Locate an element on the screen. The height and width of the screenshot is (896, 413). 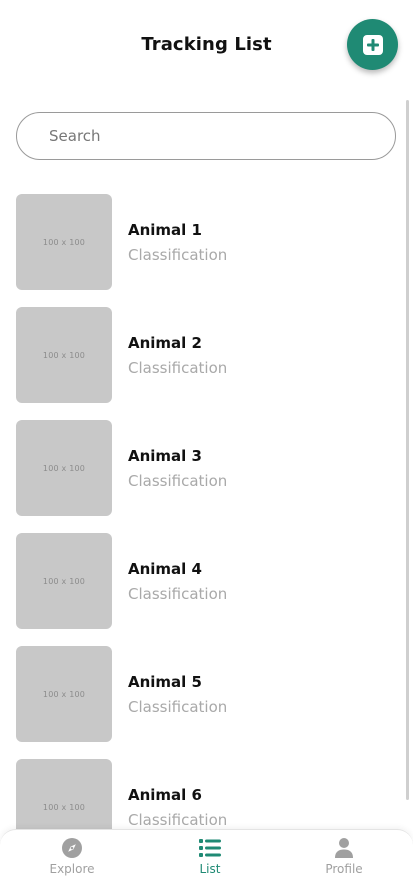
animal-name: Animal 2 is located at coordinates (165, 343).